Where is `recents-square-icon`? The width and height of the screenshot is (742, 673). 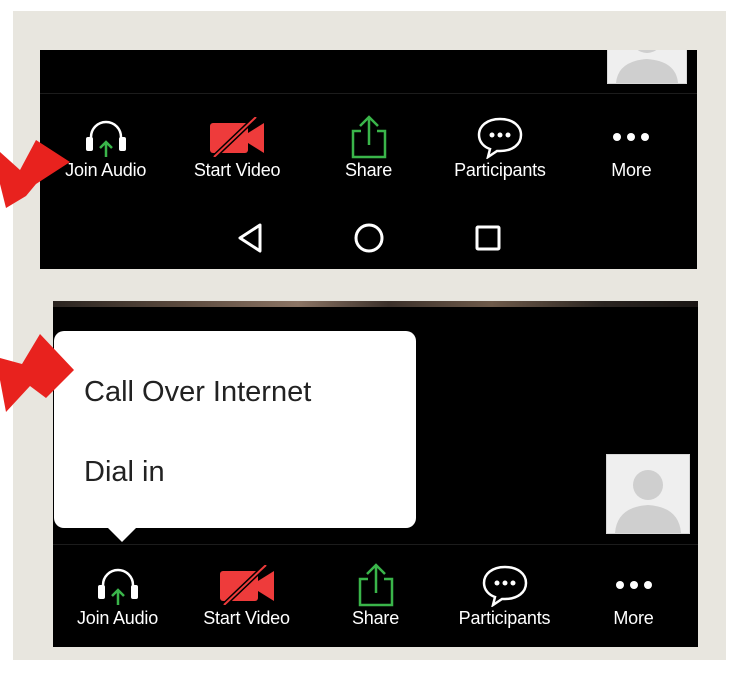 recents-square-icon is located at coordinates (488, 238).